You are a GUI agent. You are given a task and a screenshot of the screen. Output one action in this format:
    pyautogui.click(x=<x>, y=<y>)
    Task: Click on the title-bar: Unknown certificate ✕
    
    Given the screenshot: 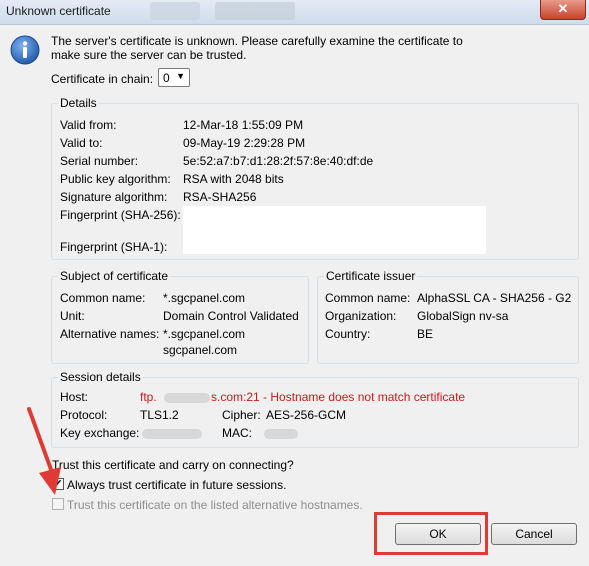 What is the action you would take?
    pyautogui.click(x=294, y=12)
    